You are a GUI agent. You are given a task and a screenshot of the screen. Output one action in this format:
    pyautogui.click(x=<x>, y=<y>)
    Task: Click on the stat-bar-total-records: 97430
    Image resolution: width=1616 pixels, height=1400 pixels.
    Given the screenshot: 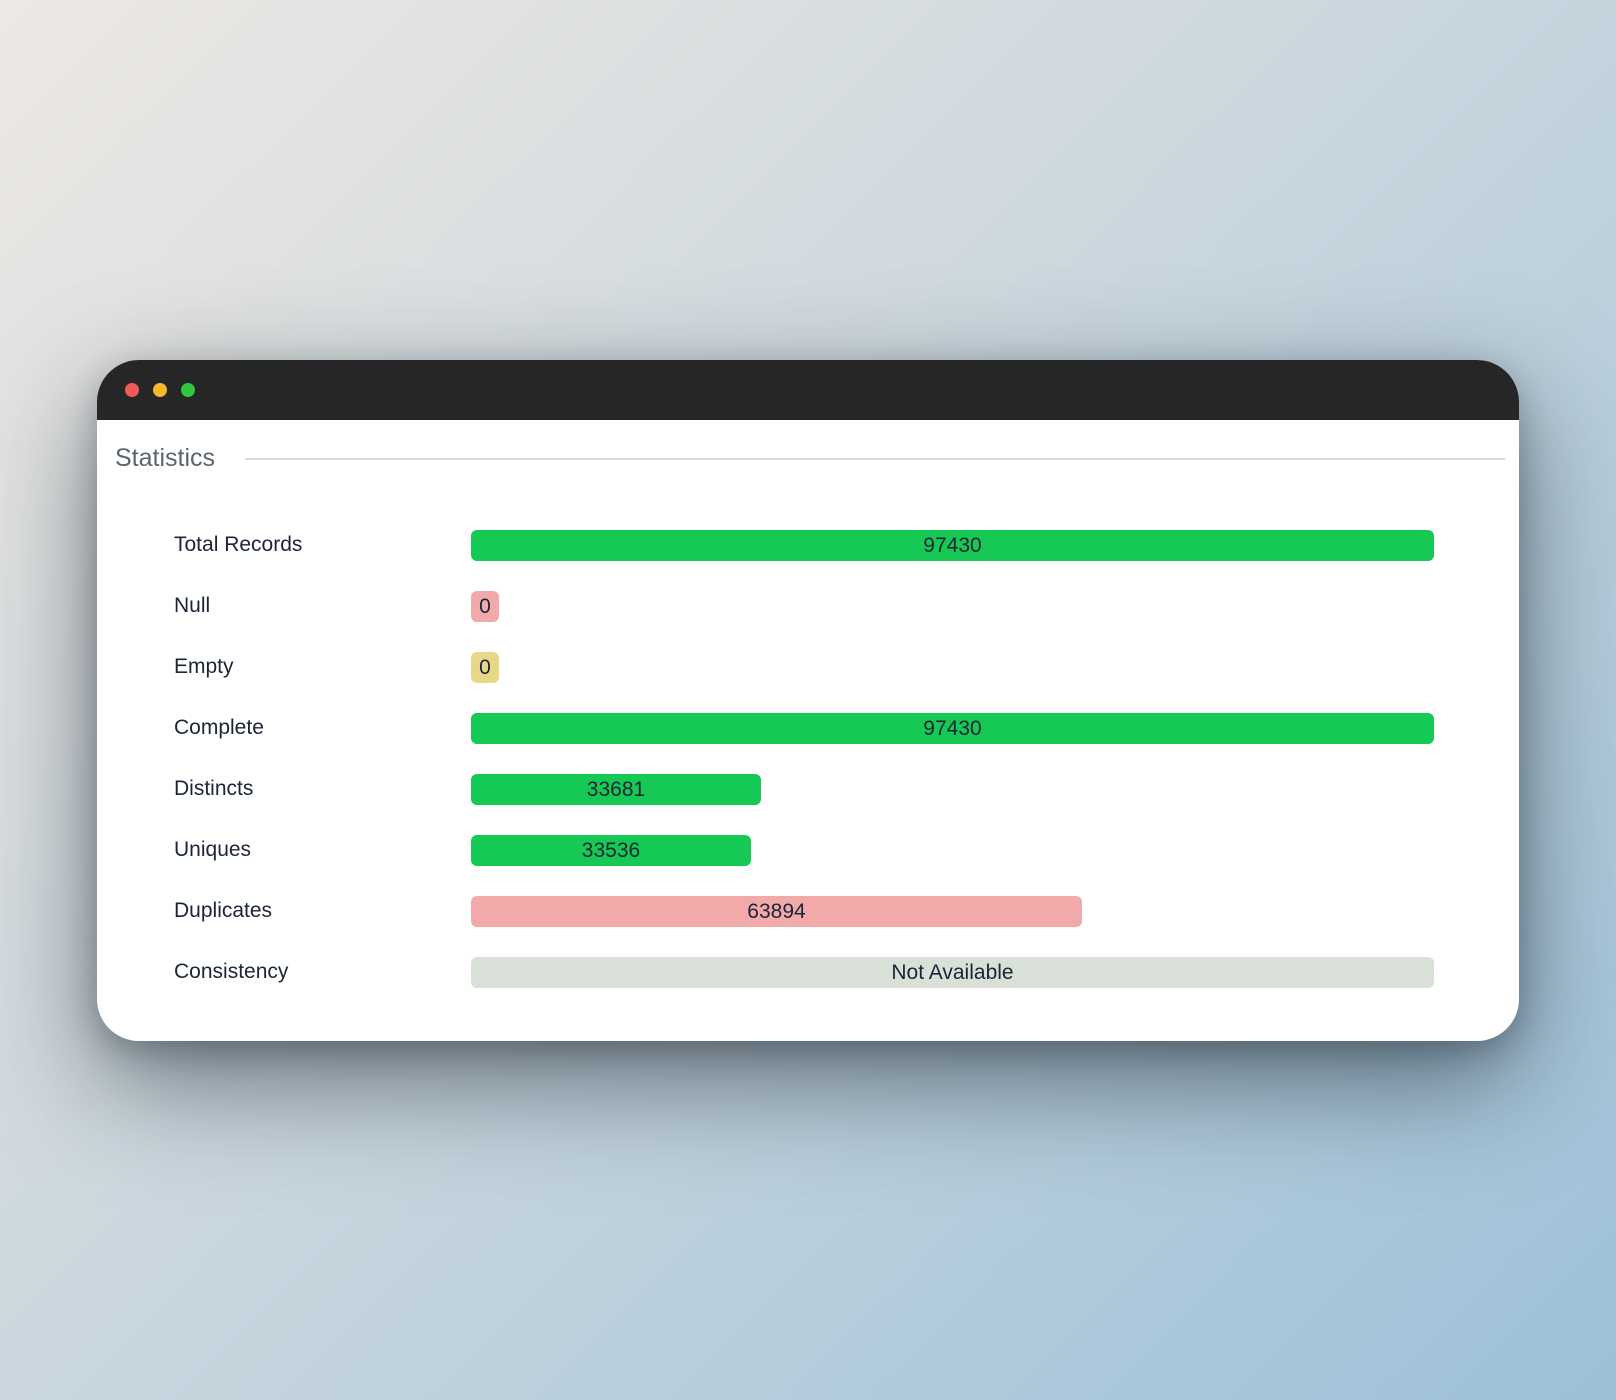 What is the action you would take?
    pyautogui.click(x=952, y=545)
    